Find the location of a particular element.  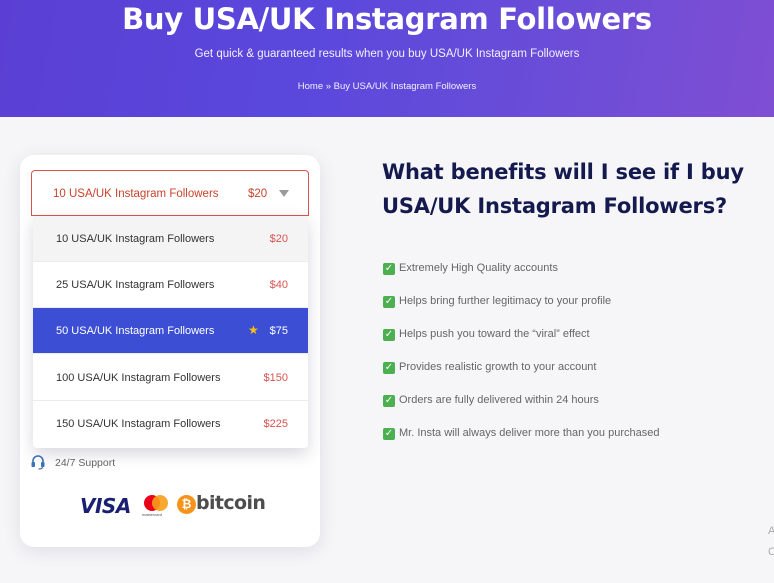

package-option-price: $75 is located at coordinates (278, 331).